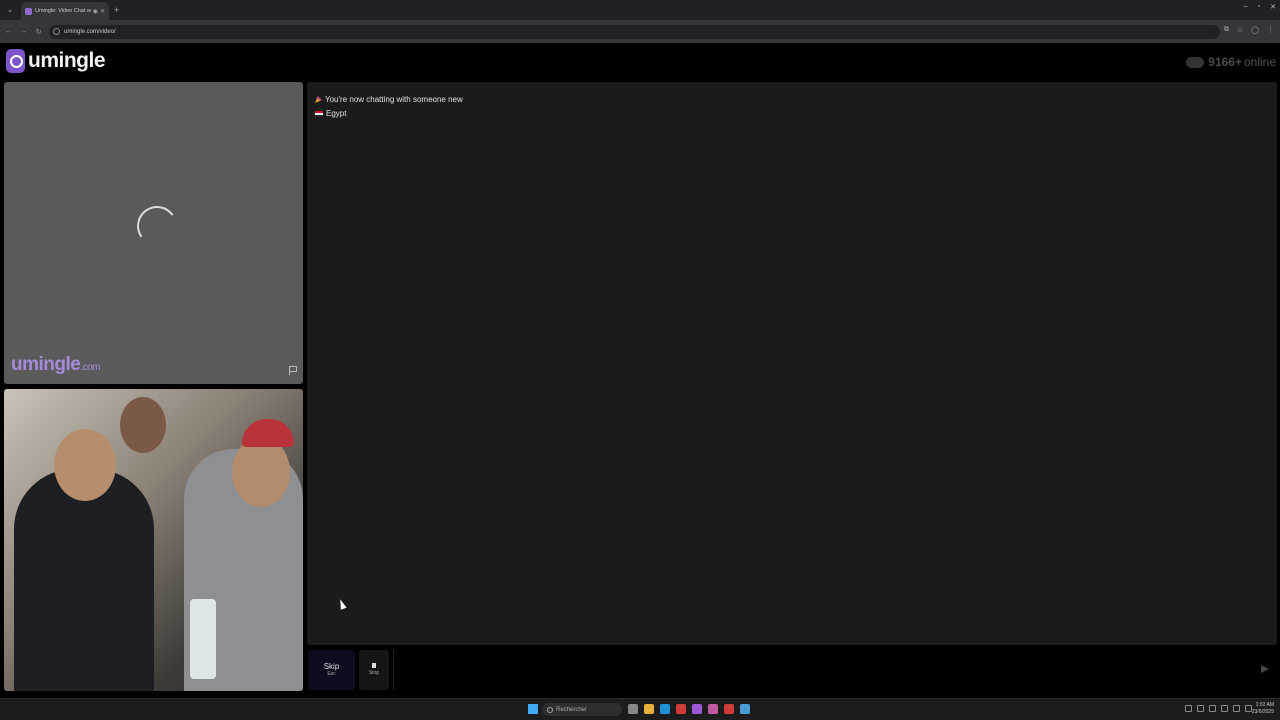 The image size is (1280, 720). I want to click on online-label: online, so click(1259, 62).